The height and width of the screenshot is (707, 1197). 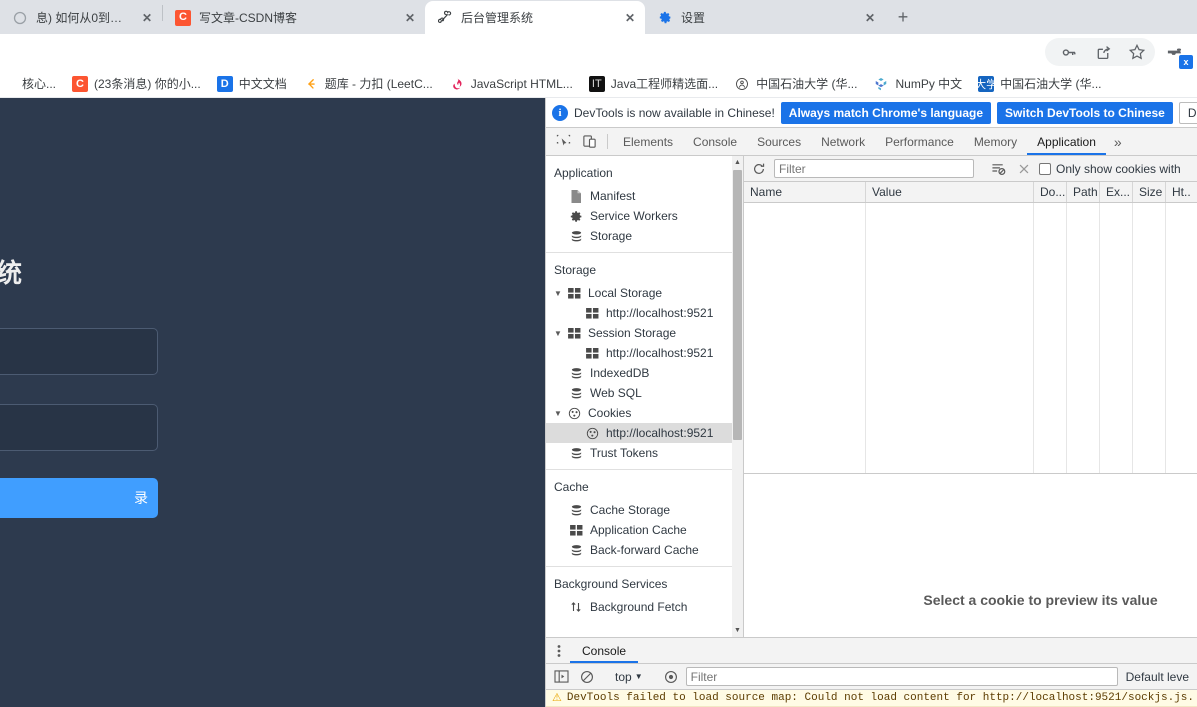 What do you see at coordinates (574, 293) in the screenshot?
I see `table-icon` at bounding box center [574, 293].